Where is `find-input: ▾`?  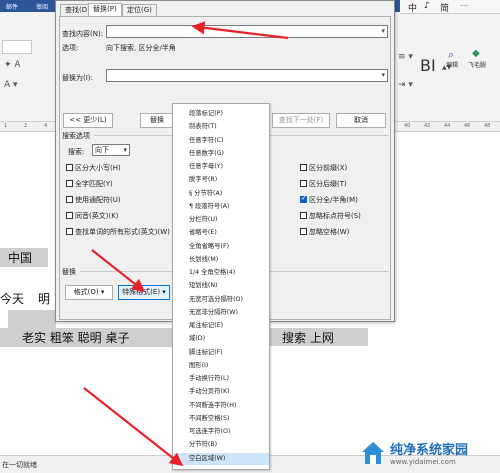 find-input: ▾ is located at coordinates (247, 31).